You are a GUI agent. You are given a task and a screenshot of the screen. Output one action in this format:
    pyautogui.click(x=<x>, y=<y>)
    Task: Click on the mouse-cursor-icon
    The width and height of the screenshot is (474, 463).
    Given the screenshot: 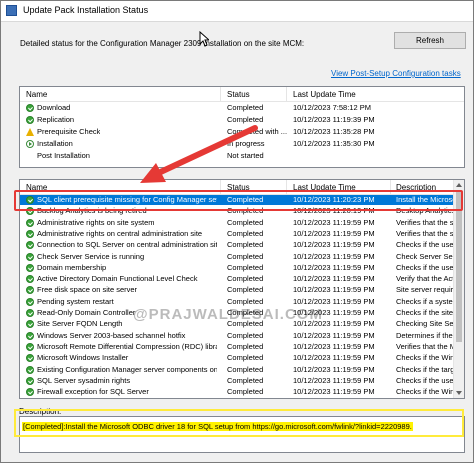 What is the action you would take?
    pyautogui.click(x=204, y=39)
    